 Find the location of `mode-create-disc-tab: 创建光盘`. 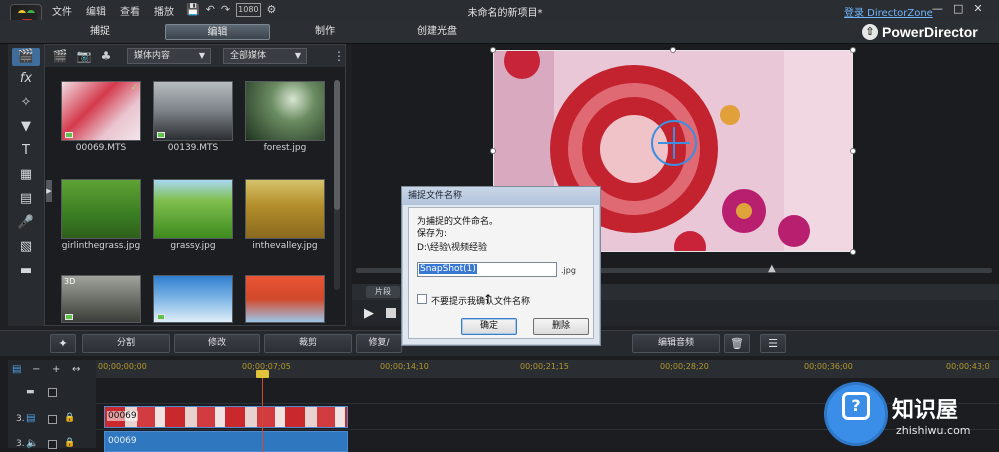

mode-create-disc-tab: 创建光盘 is located at coordinates (437, 32).